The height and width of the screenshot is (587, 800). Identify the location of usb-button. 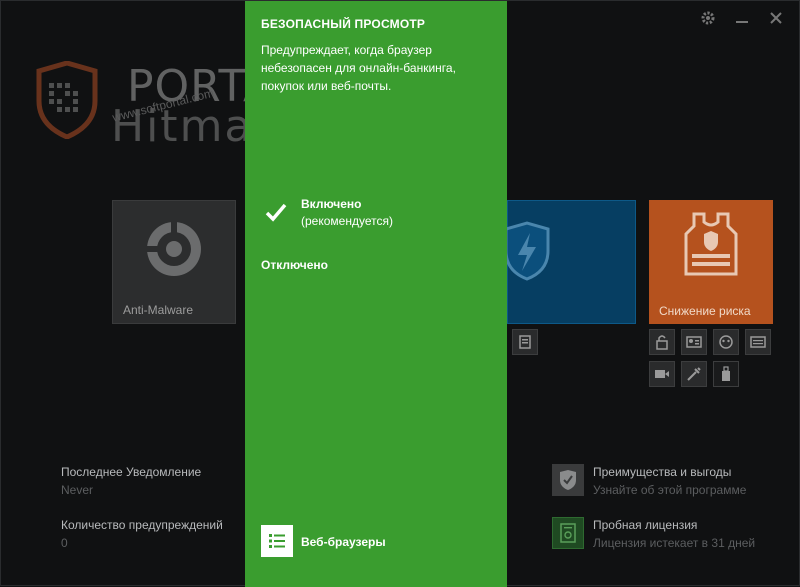
(726, 374).